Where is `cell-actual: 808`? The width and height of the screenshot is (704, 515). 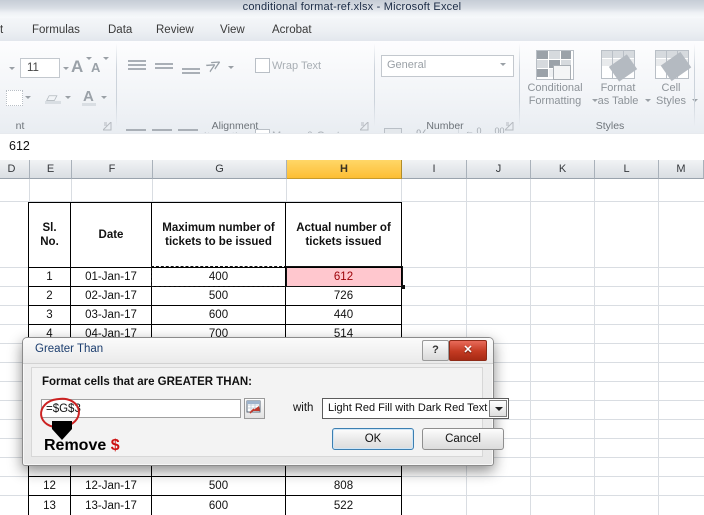 cell-actual: 808 is located at coordinates (343, 486).